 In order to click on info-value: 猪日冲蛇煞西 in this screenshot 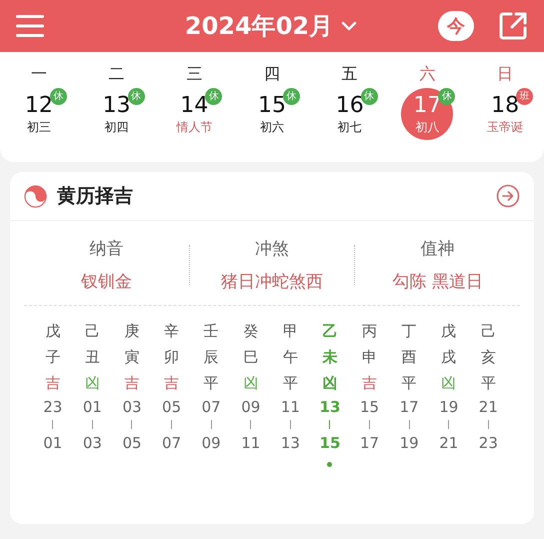, I will do `click(272, 282)`.